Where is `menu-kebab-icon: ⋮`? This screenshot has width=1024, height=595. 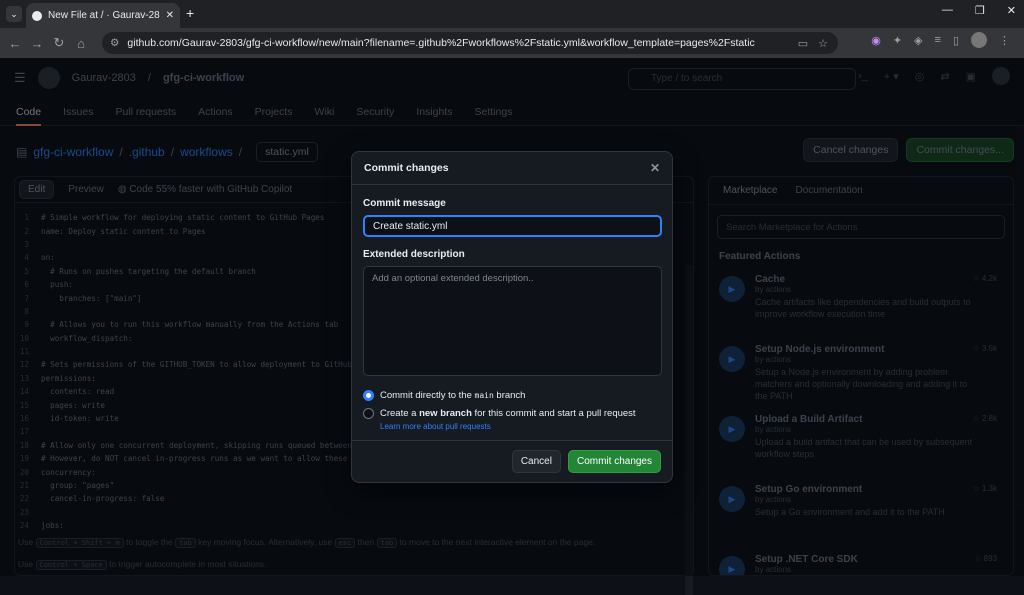
menu-kebab-icon: ⋮ is located at coordinates (1004, 40).